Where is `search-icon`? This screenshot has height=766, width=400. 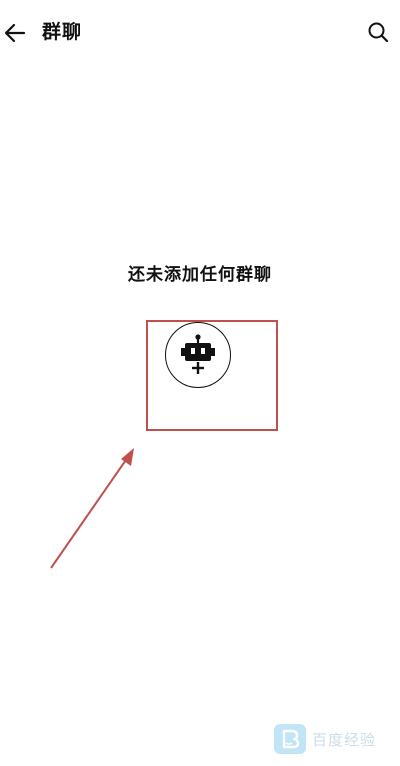
search-icon is located at coordinates (378, 32).